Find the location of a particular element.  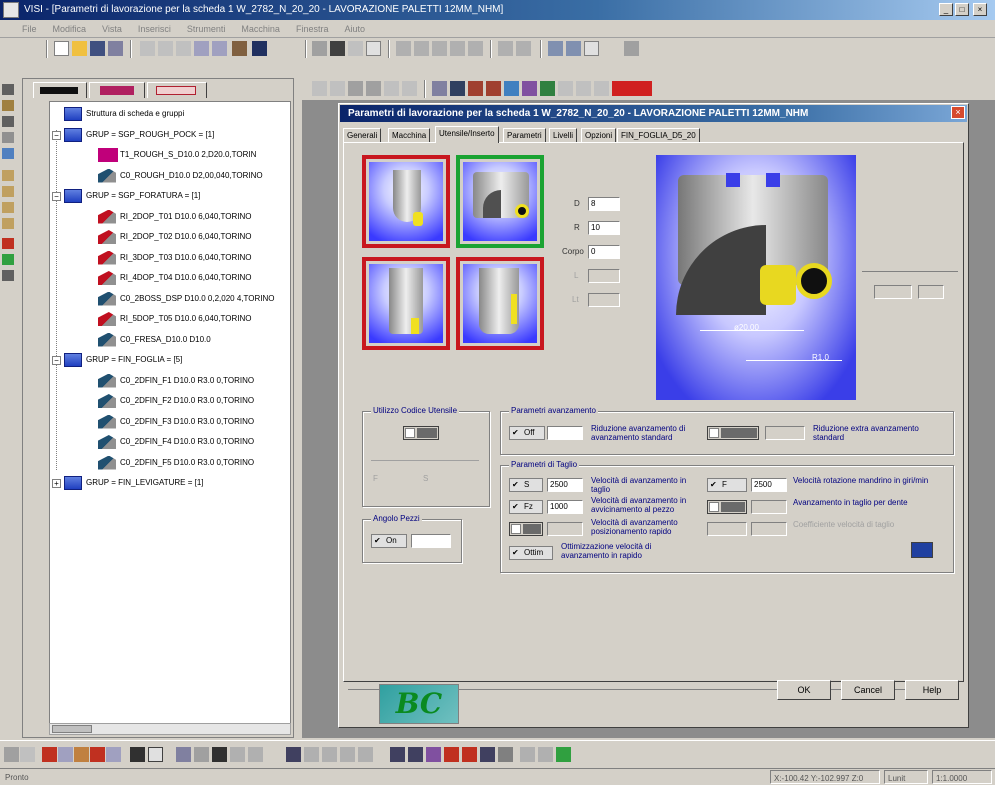

cam-tool-10-icon is located at coordinates (493, 88).